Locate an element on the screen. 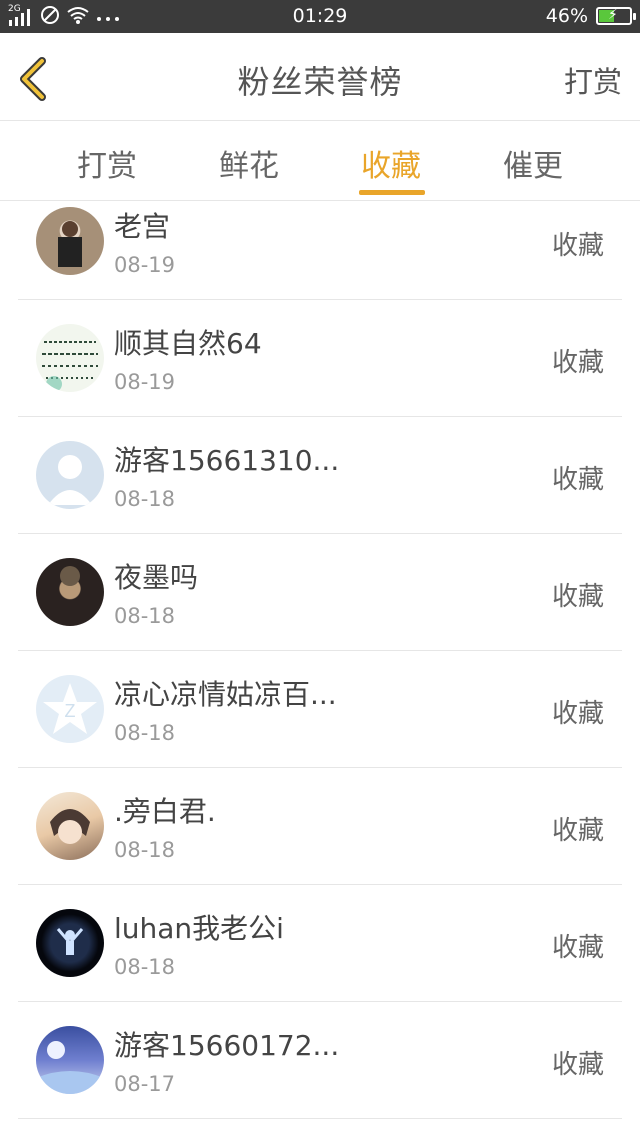 This screenshot has width=640, height=1138. header: 粉丝荣誉榜 打赏 is located at coordinates (320, 77).